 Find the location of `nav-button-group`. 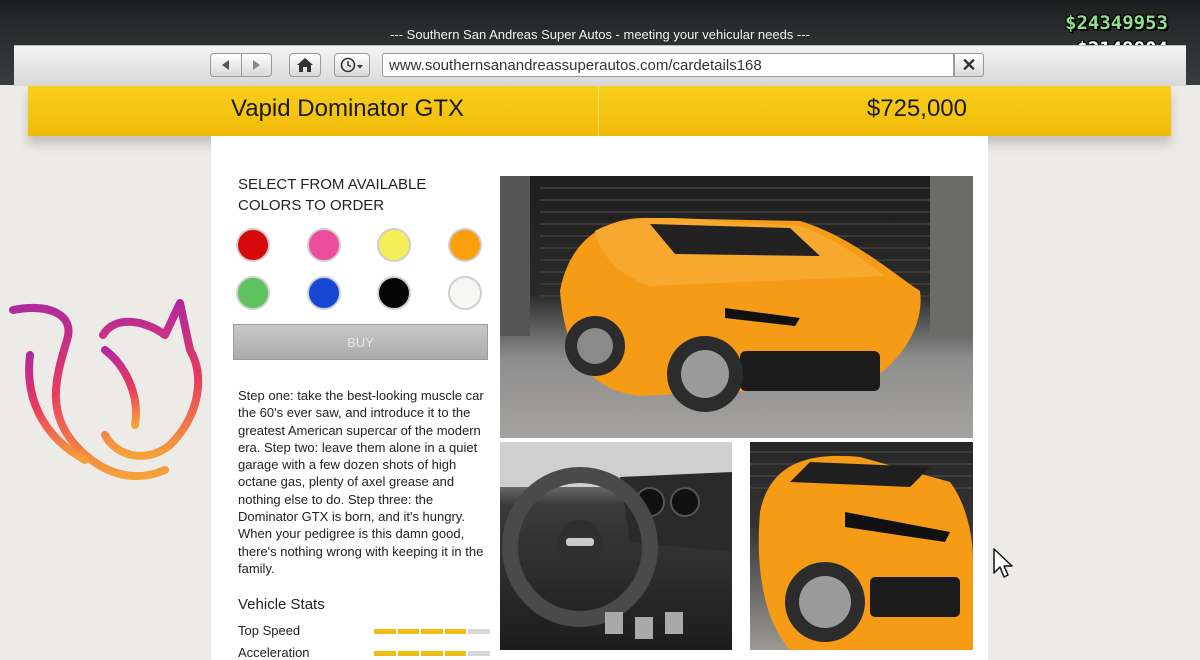

nav-button-group is located at coordinates (241, 65).